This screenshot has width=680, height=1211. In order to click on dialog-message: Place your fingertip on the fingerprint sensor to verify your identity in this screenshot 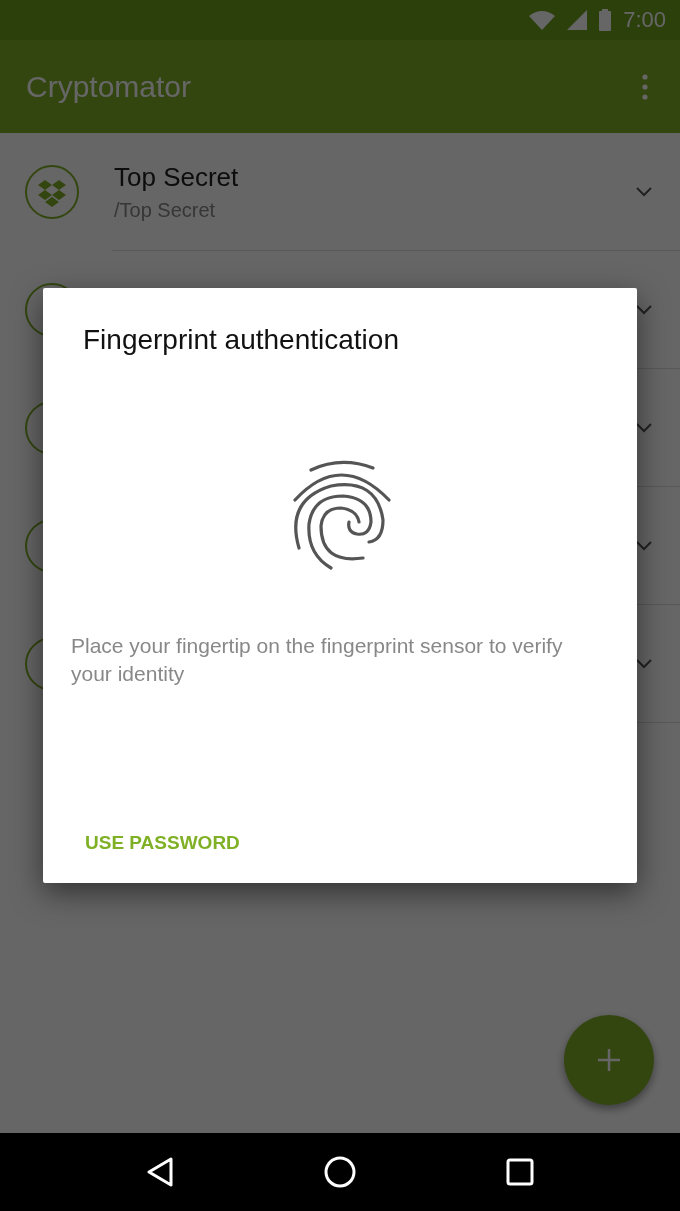, I will do `click(317, 660)`.